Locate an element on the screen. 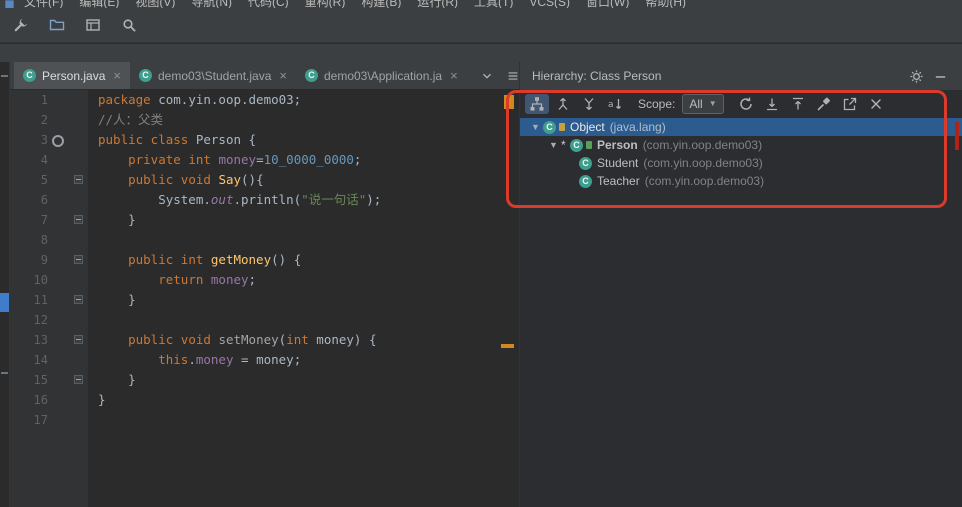 The height and width of the screenshot is (507, 962). expand-all-icon is located at coordinates (772, 104).